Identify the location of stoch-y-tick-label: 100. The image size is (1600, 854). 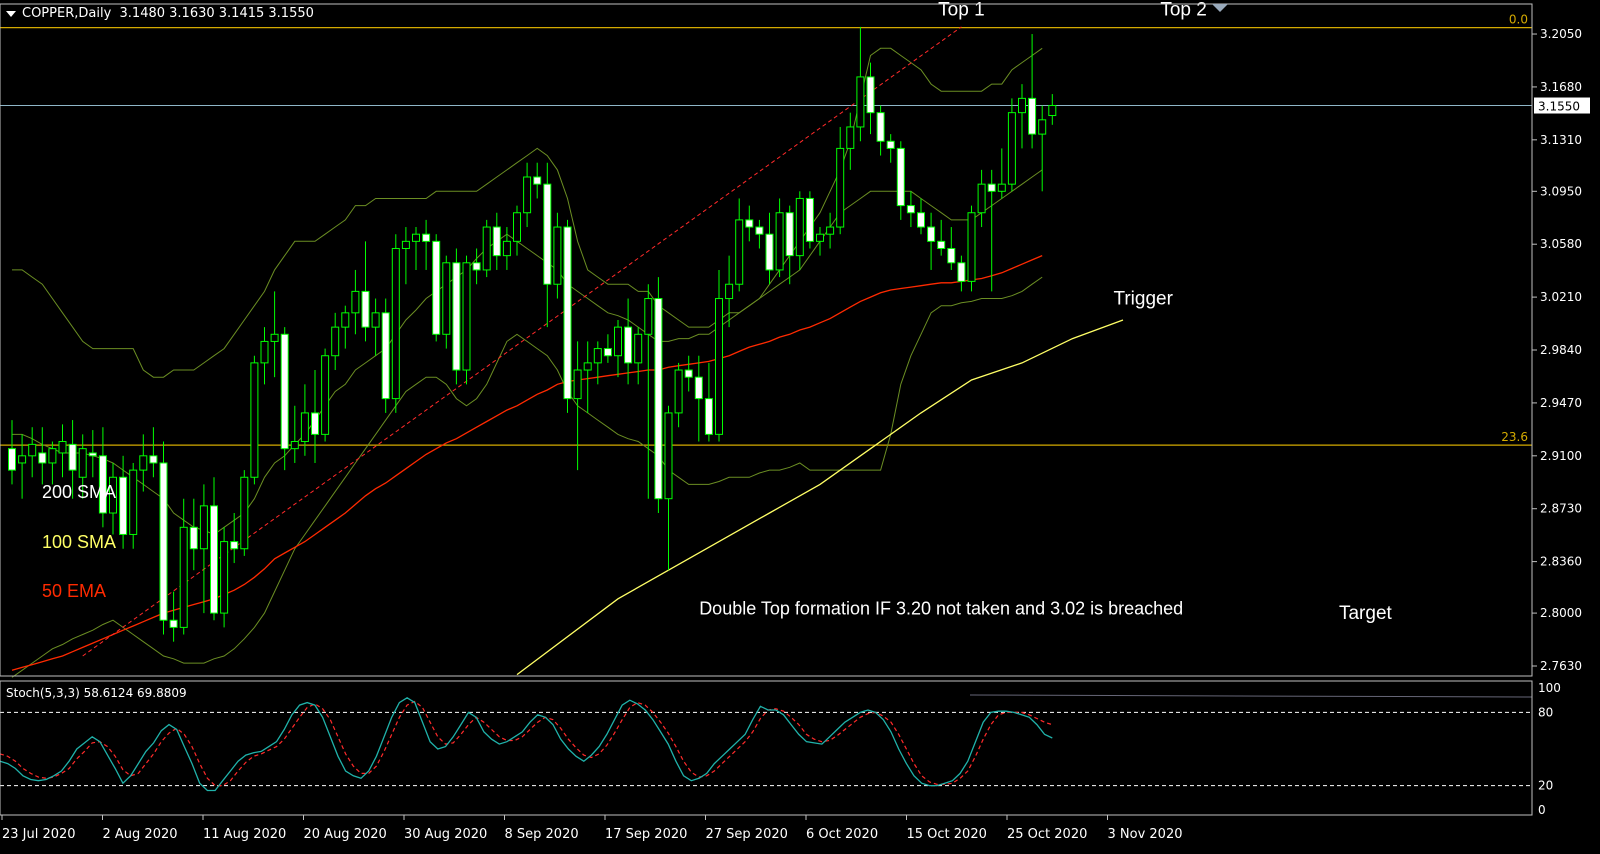
(1549, 688).